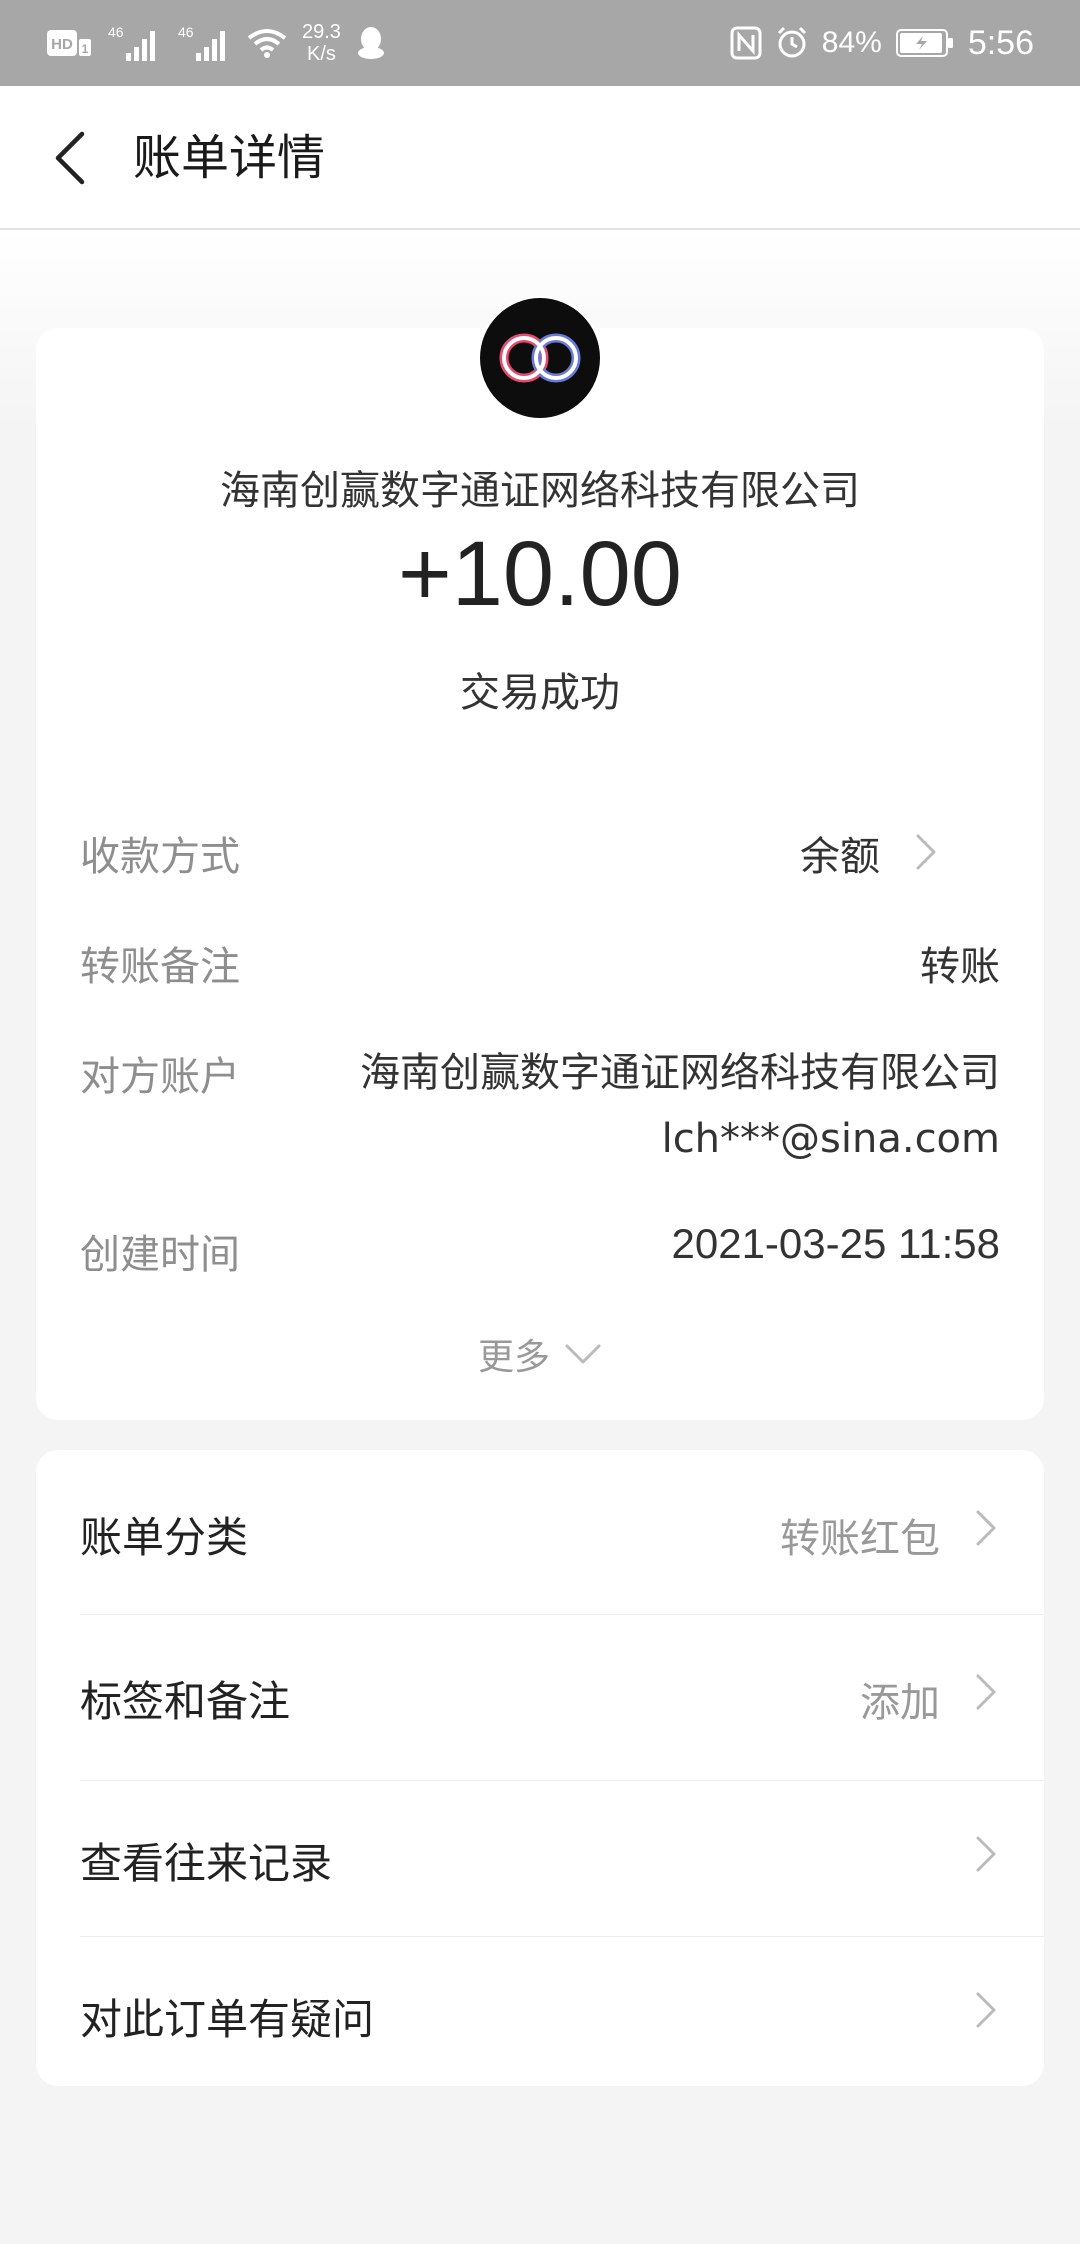 This screenshot has width=1080, height=2244. I want to click on status-bar-right: 84% 5:56, so click(882, 43).